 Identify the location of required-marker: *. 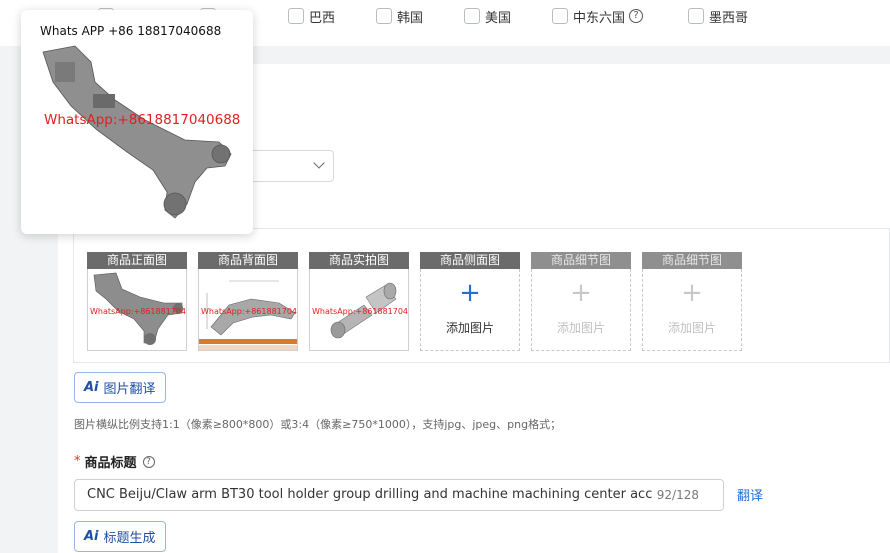
(77, 461).